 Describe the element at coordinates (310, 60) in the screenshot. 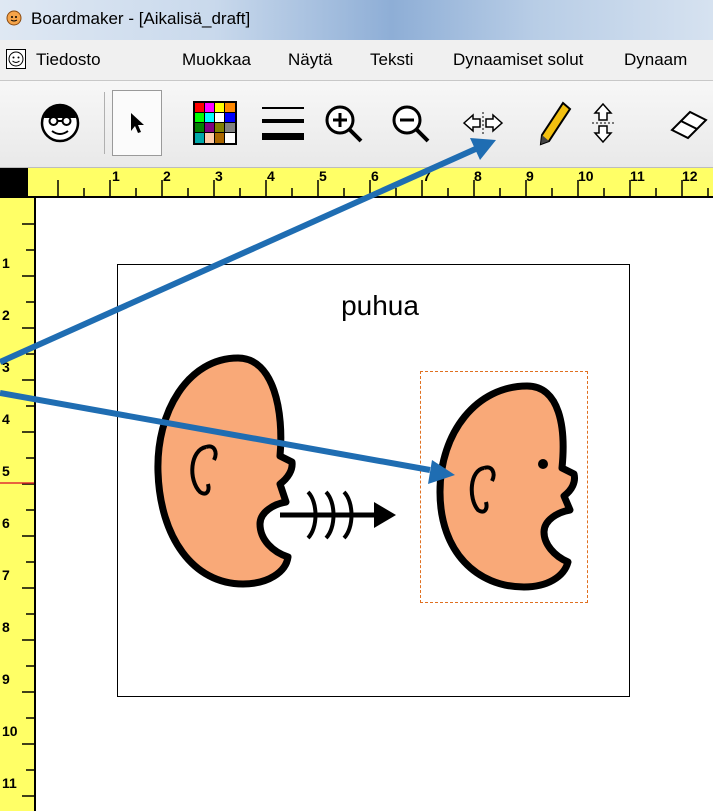

I see `menu-nayta: Näytä` at that location.